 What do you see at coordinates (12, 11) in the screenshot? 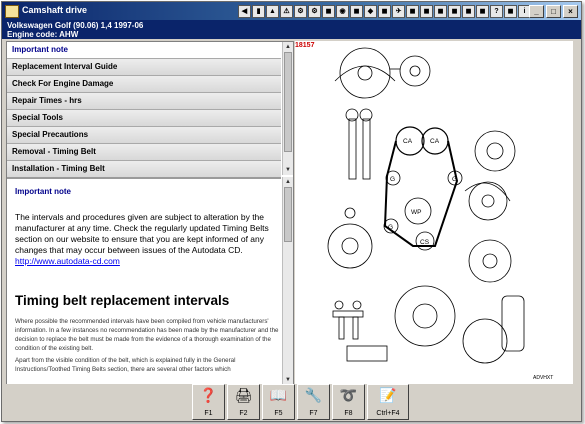
I see `app-icon` at bounding box center [12, 11].